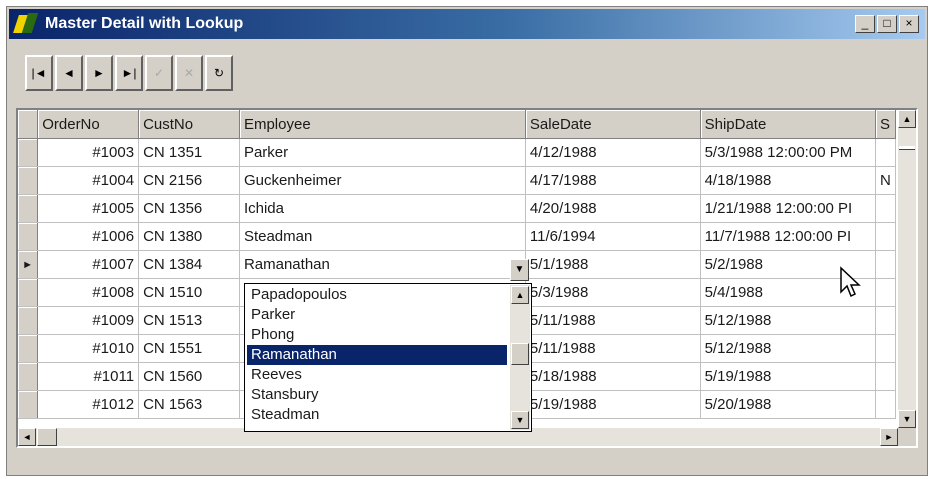 The height and width of the screenshot is (479, 932). I want to click on cell-employee: Steadman, so click(382, 236).